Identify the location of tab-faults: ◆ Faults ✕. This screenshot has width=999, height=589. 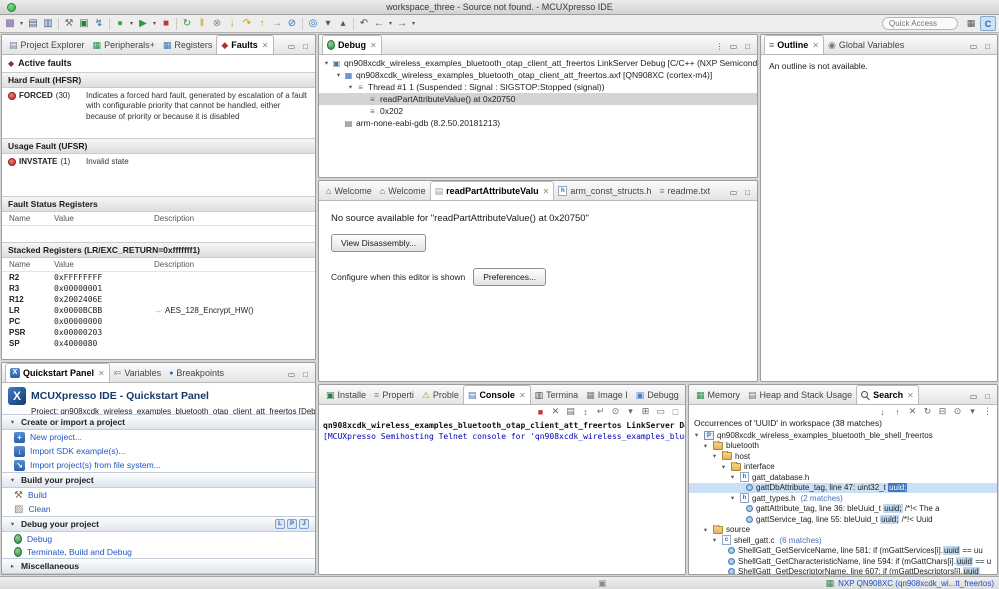
(245, 44).